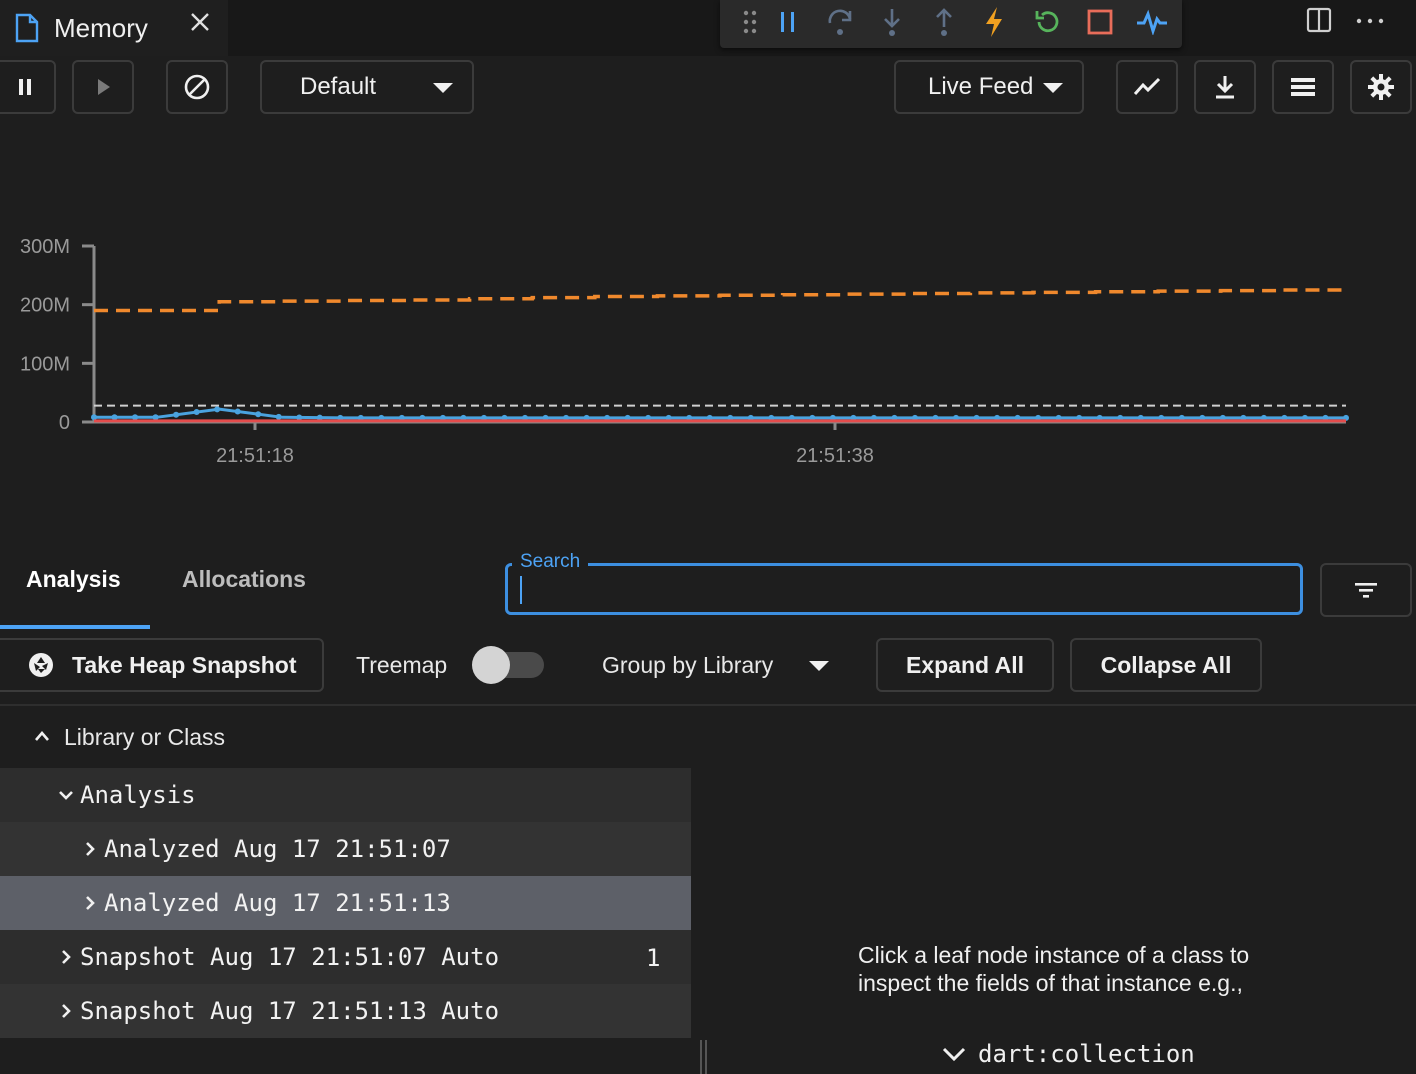 This screenshot has width=1416, height=1074. I want to click on list-icon, so click(1303, 87).